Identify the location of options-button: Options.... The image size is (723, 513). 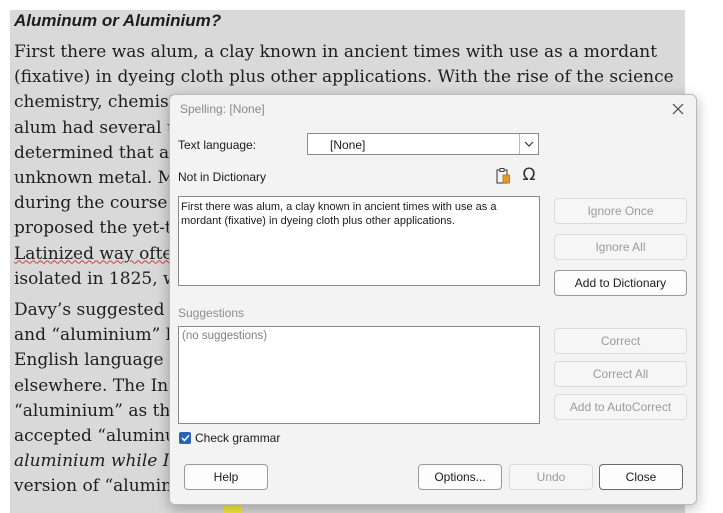
(460, 477).